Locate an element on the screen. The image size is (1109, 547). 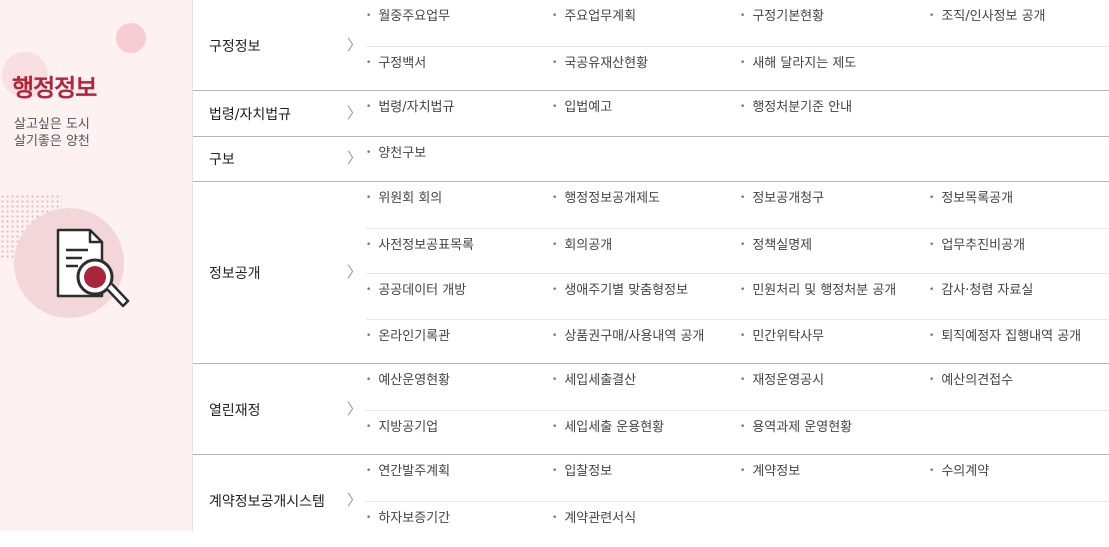
menu-link: 계약정보 is located at coordinates (770, 477).